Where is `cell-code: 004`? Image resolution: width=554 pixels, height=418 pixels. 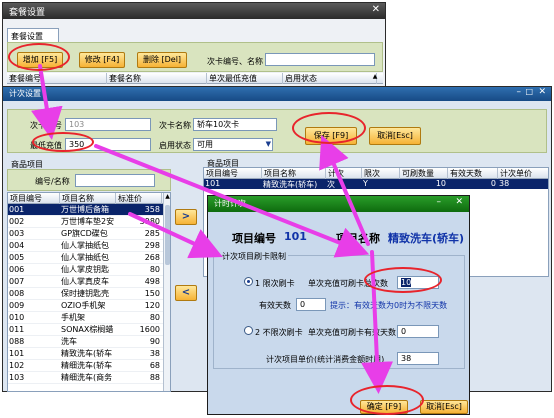
cell-code: 004 is located at coordinates (17, 245).